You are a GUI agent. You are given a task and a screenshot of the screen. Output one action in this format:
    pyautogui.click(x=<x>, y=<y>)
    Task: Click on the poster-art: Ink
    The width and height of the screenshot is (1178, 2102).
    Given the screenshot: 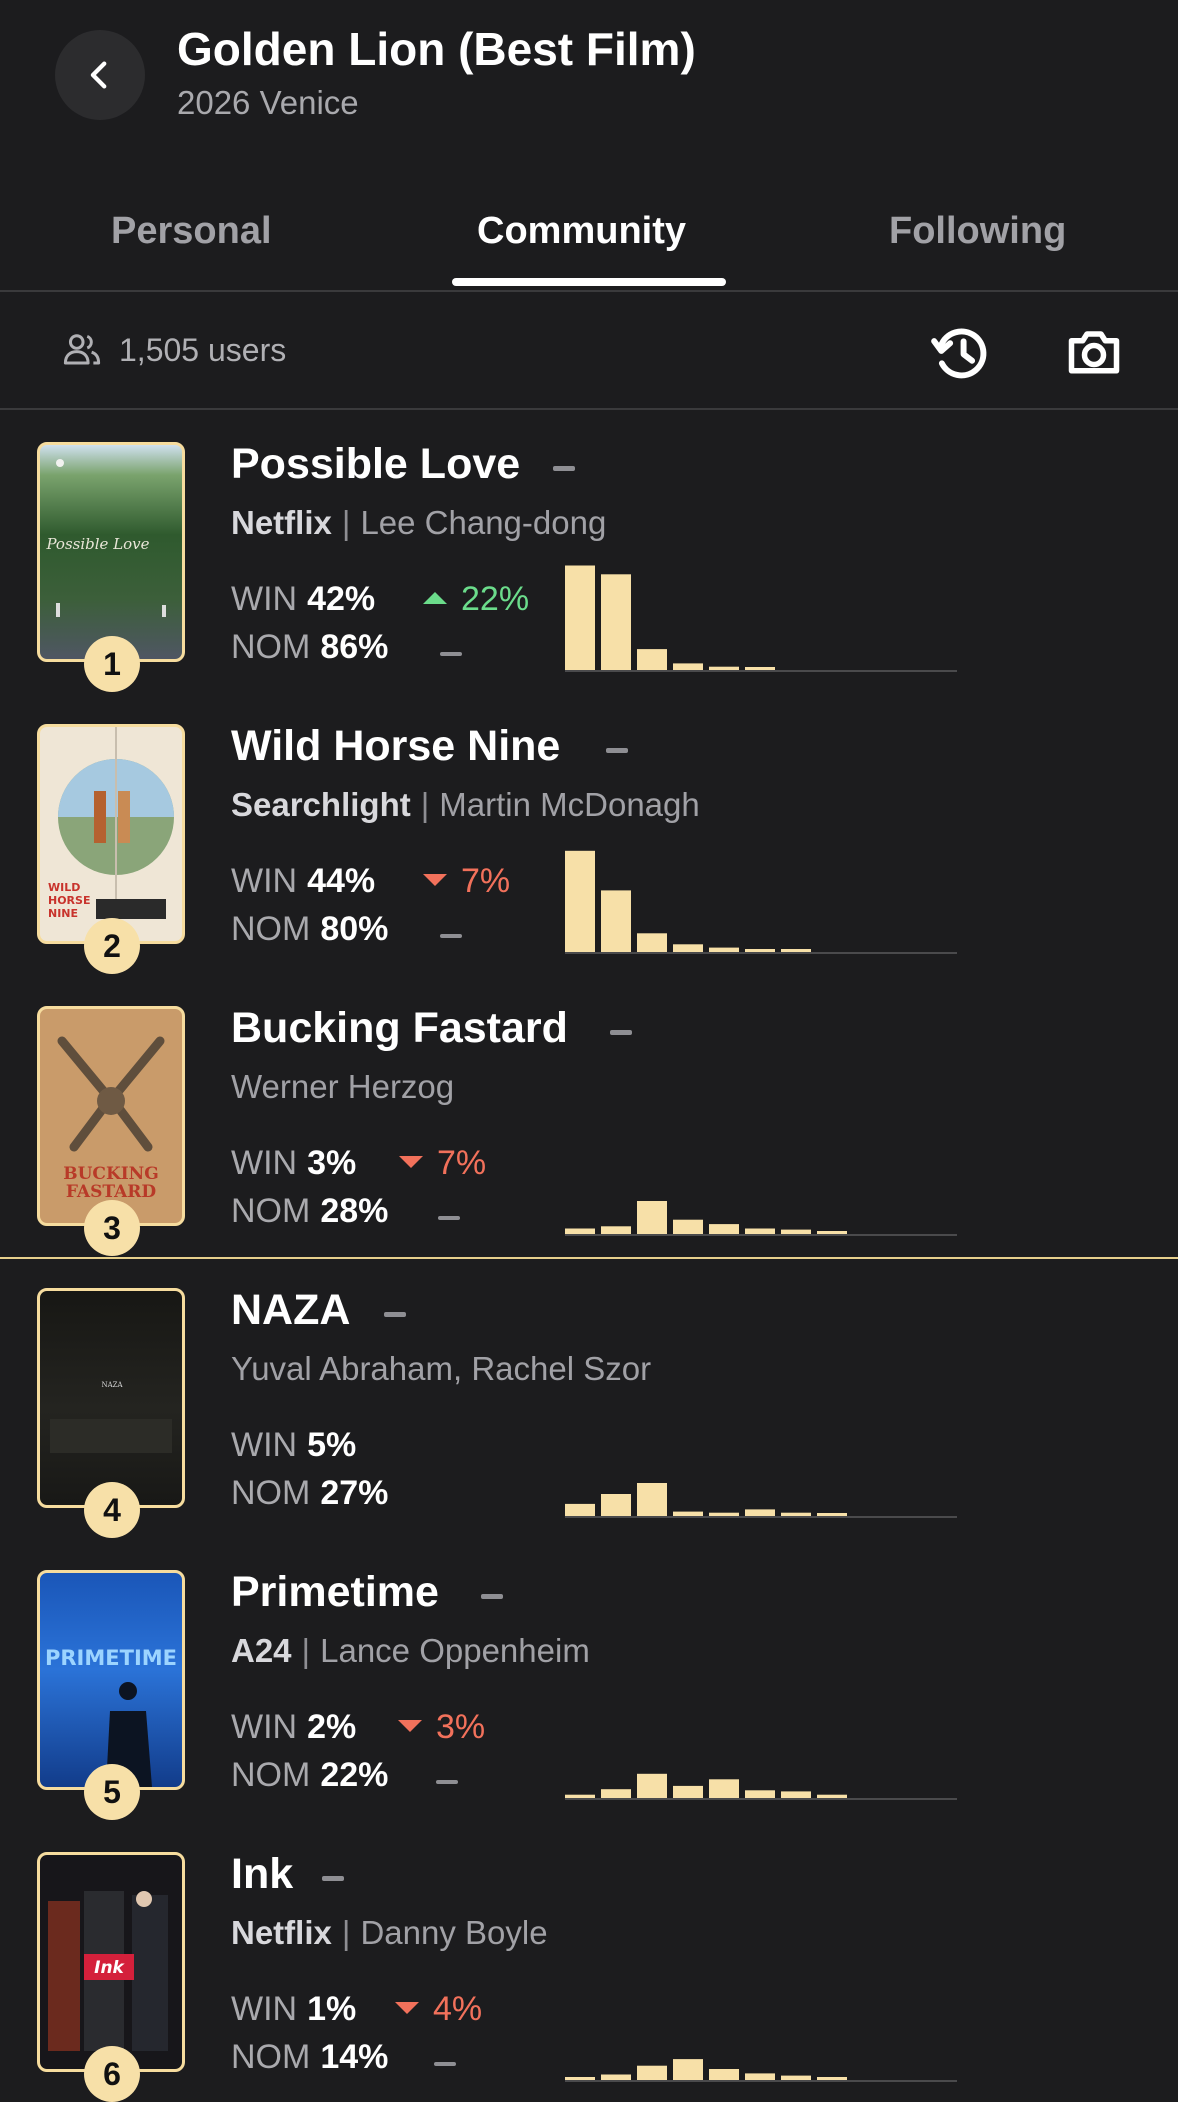 What is the action you would take?
    pyautogui.click(x=108, y=1971)
    